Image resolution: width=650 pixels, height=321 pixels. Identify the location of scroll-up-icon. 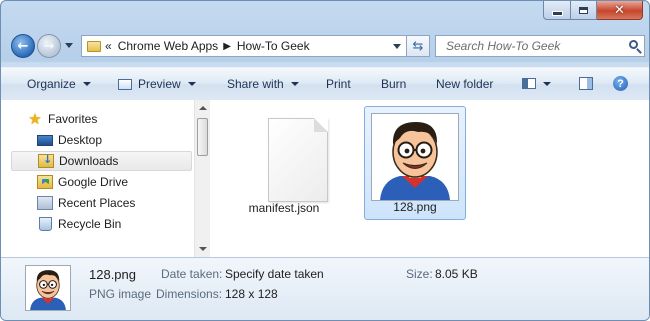
(203, 108).